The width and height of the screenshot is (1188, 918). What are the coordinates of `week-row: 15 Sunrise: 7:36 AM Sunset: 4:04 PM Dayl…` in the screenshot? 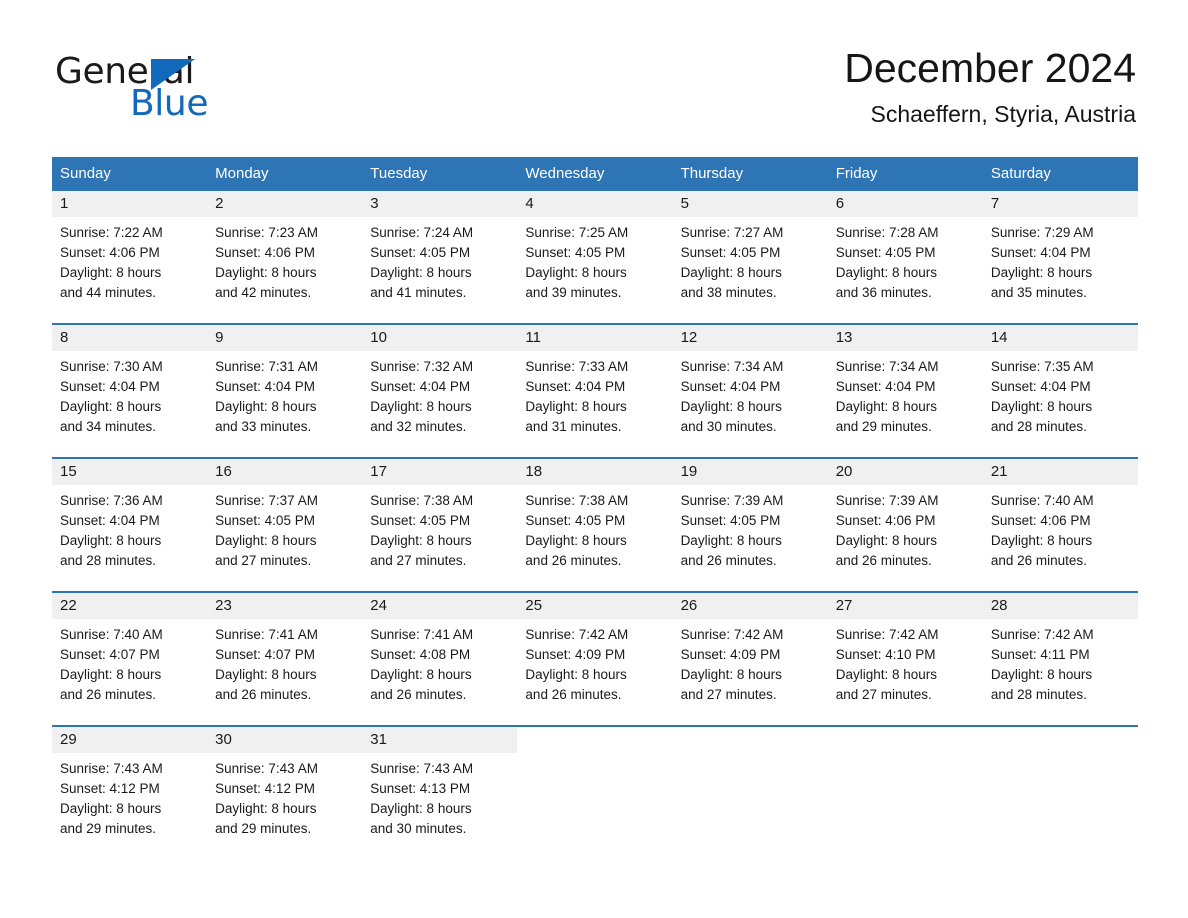 It's located at (595, 517).